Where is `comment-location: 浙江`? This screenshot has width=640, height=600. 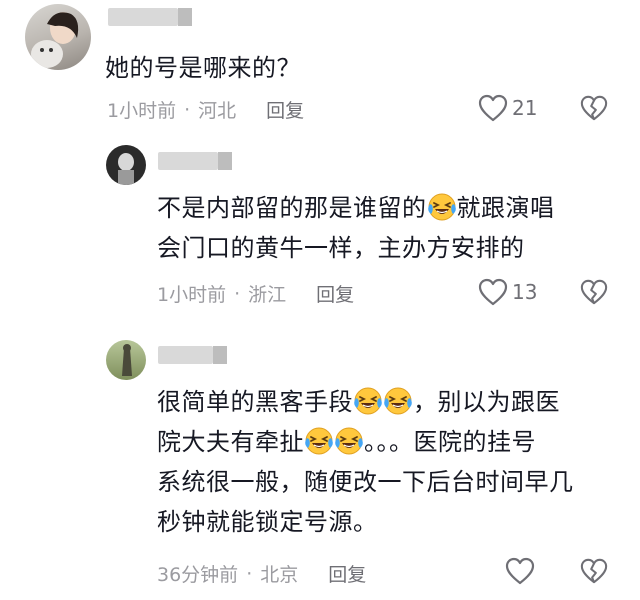 comment-location: 浙江 is located at coordinates (267, 295).